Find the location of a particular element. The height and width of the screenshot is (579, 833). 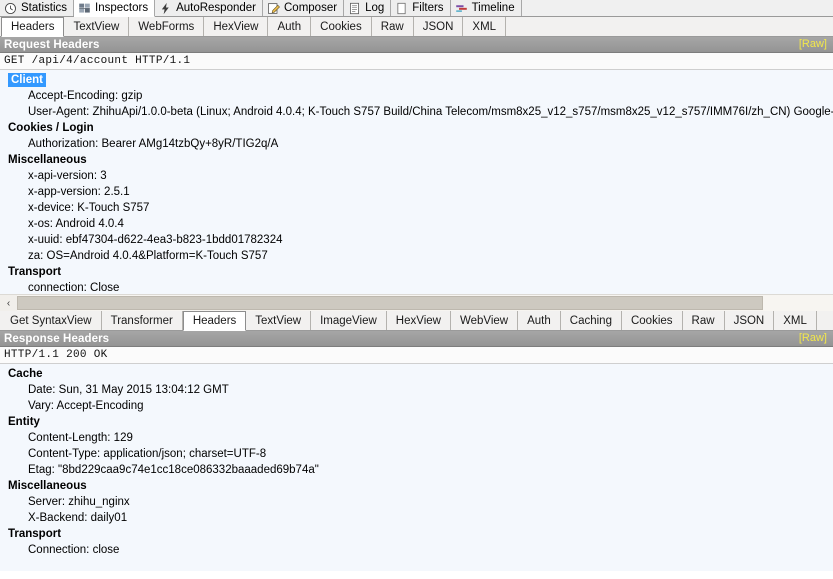

main-tab-label: Log is located at coordinates (375, 8).